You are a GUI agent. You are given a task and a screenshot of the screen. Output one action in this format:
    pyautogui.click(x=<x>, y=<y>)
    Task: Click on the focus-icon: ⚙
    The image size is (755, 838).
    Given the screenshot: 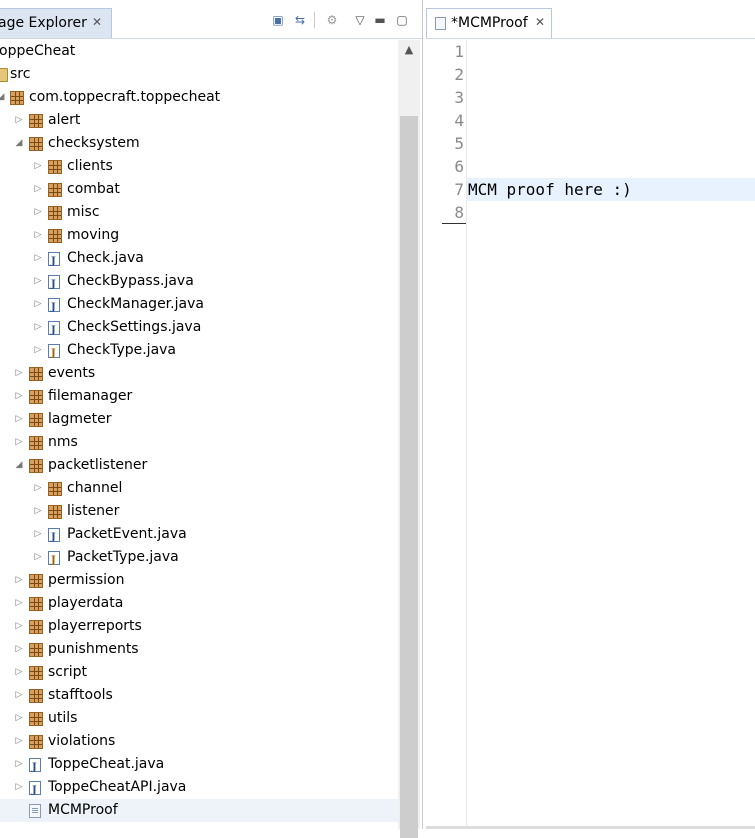 What is the action you would take?
    pyautogui.click(x=332, y=20)
    